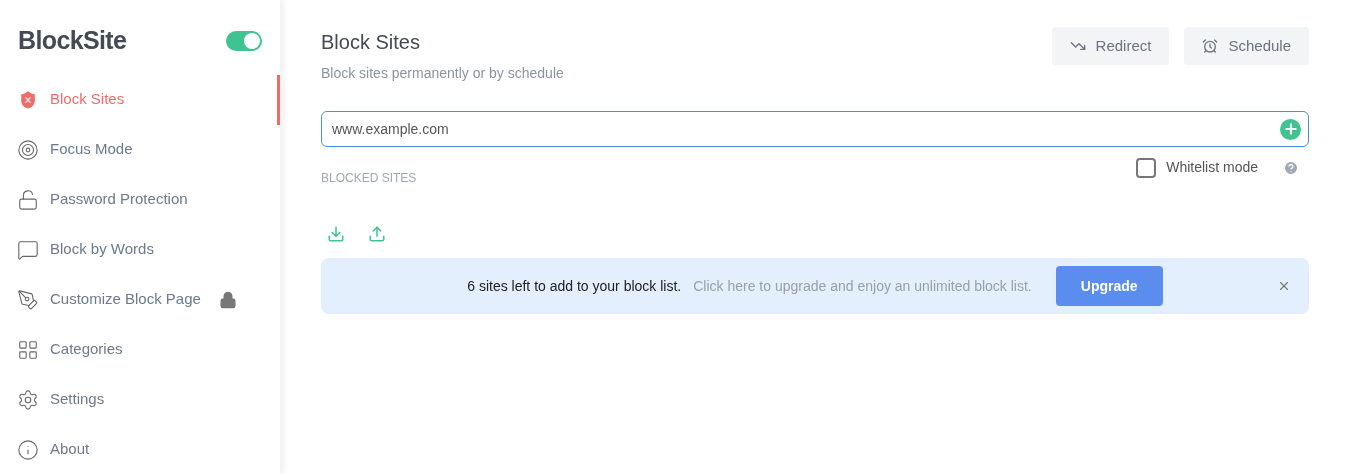 The width and height of the screenshot is (1351, 474). Describe the element at coordinates (1212, 167) in the screenshot. I see `whitelist-label: Whitelist mode` at that location.